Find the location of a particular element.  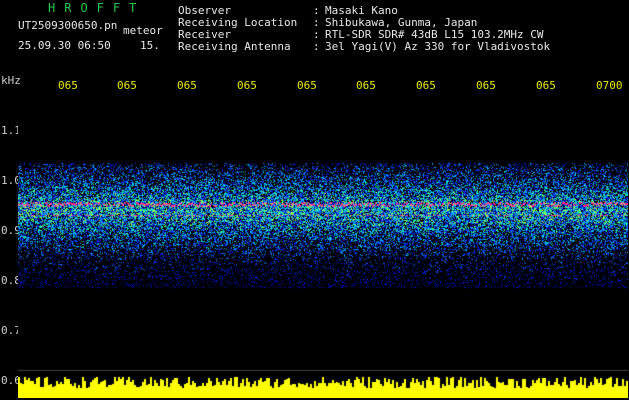

station-value: 3el Yagi(V) Az 330 for Vladivostok is located at coordinates (438, 46).